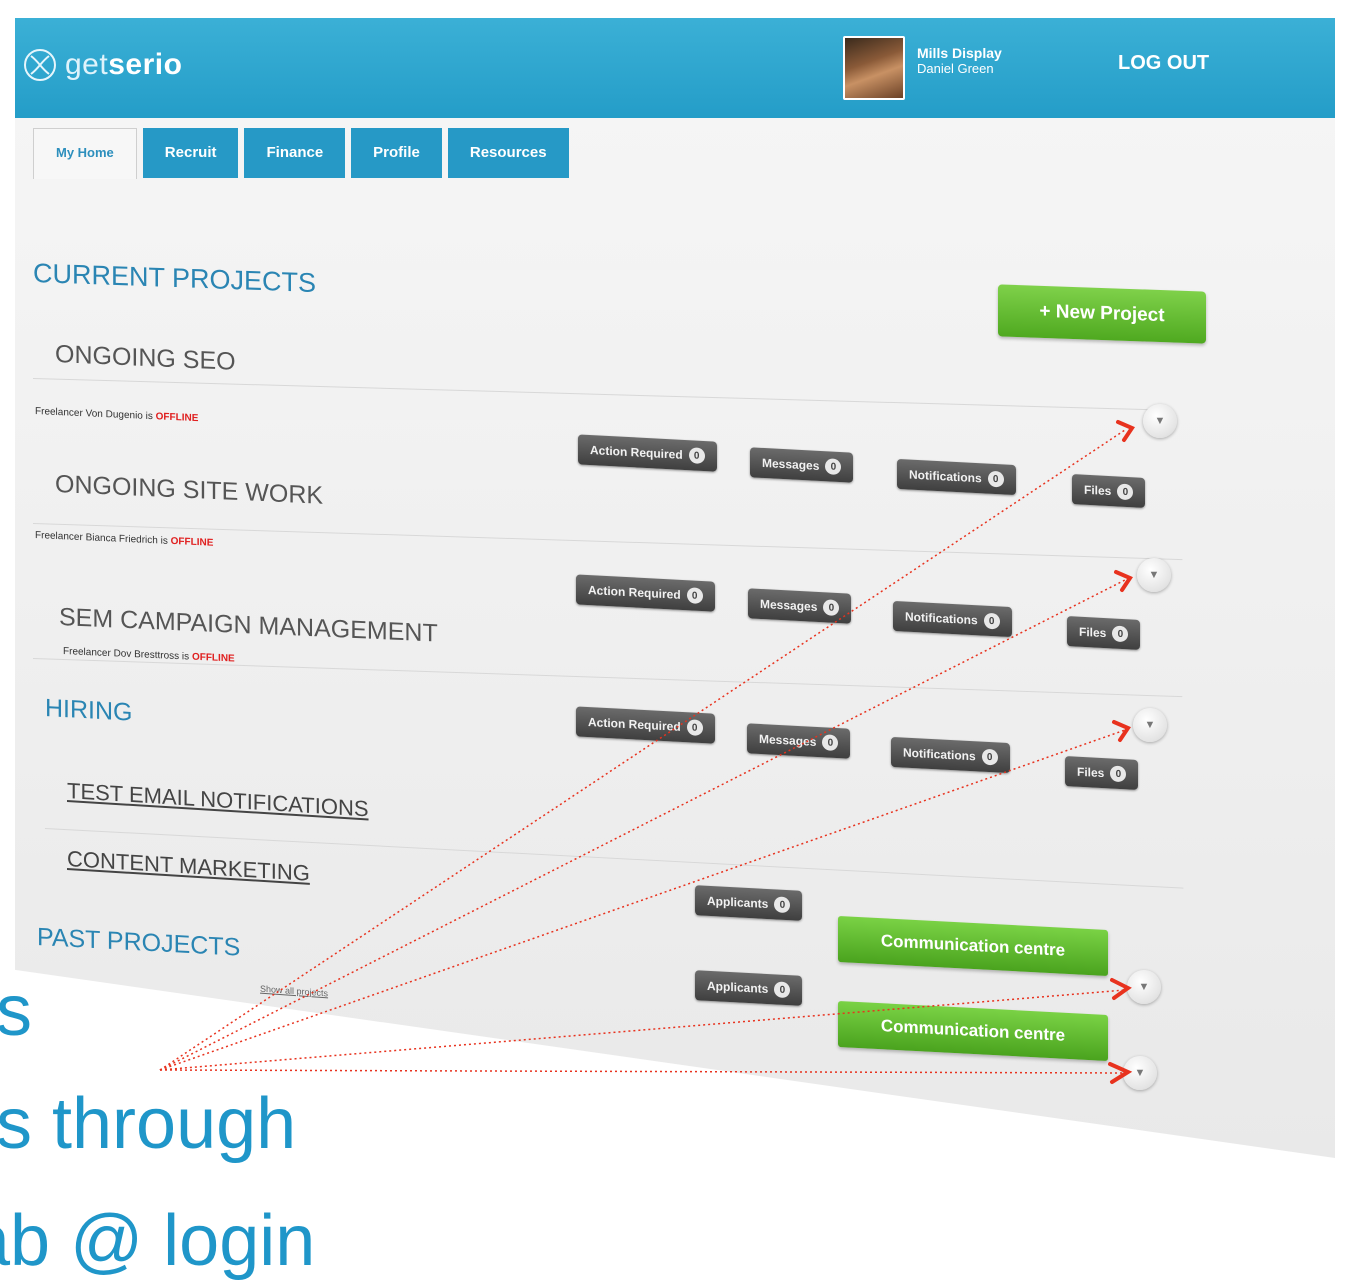 This screenshot has width=1353, height=1281. I want to click on user-info: Mills Display Daniel Green, so click(959, 61).